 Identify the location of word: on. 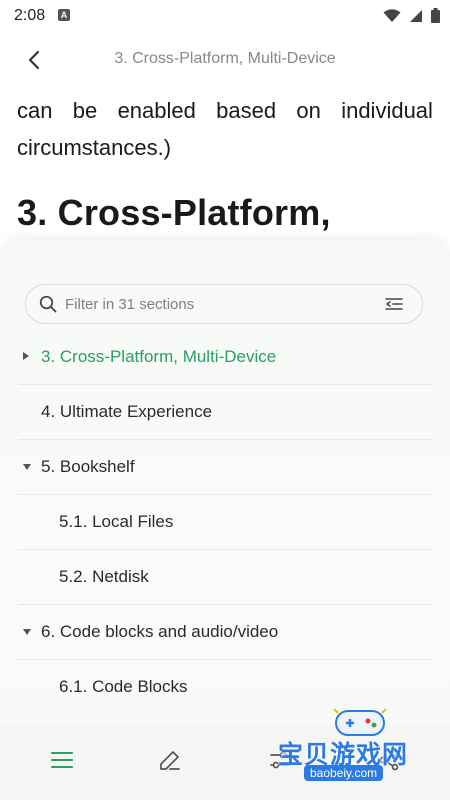
(308, 110).